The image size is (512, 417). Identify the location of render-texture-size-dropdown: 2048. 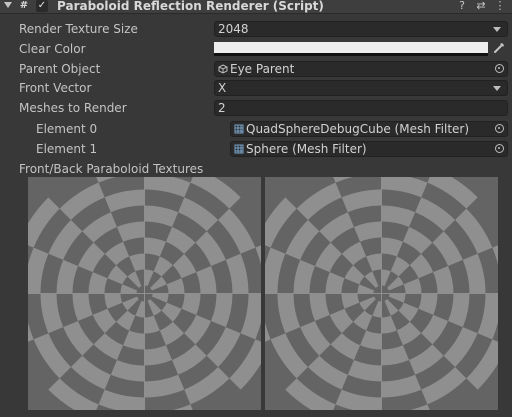
(361, 29).